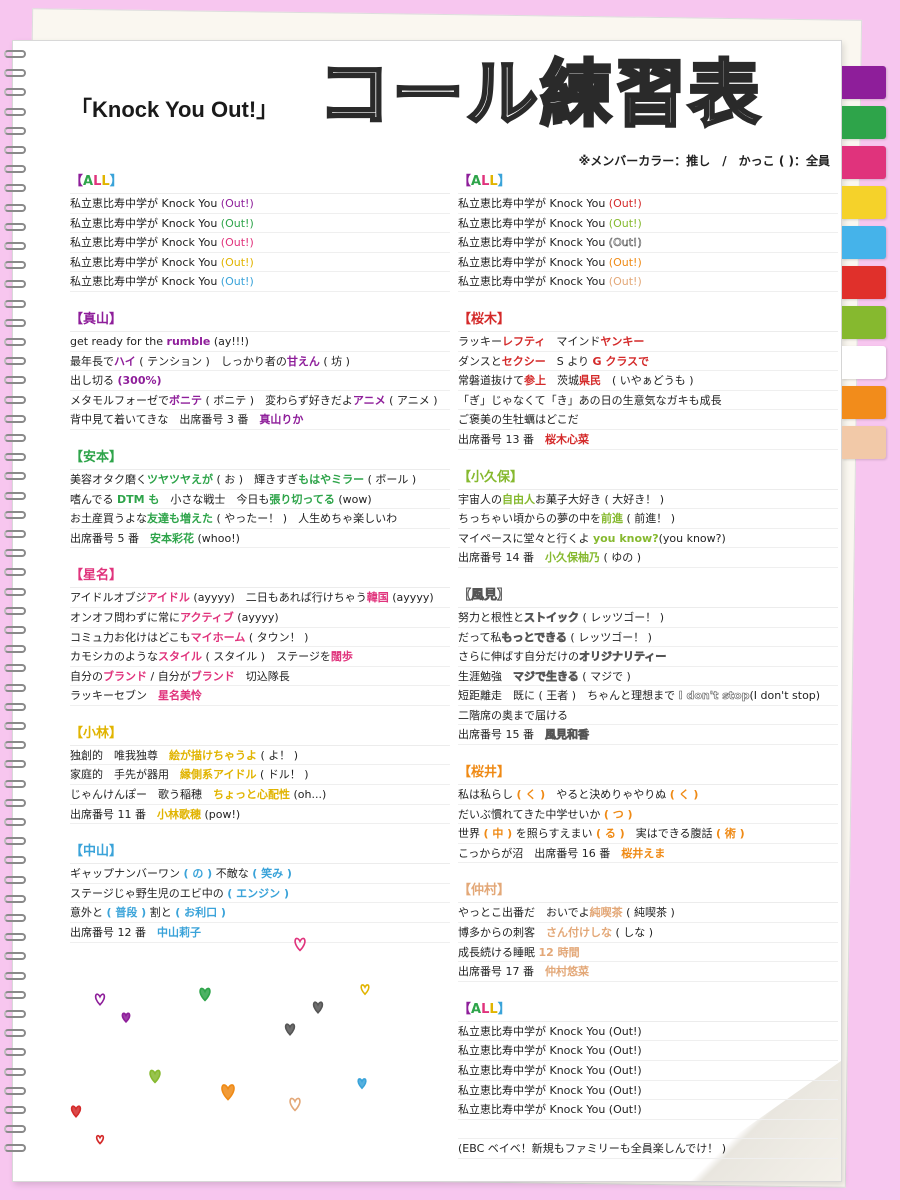 This screenshot has height=1200, width=900. What do you see at coordinates (621, 558) in the screenshot?
I see `lyric-text: ( ゆの )` at bounding box center [621, 558].